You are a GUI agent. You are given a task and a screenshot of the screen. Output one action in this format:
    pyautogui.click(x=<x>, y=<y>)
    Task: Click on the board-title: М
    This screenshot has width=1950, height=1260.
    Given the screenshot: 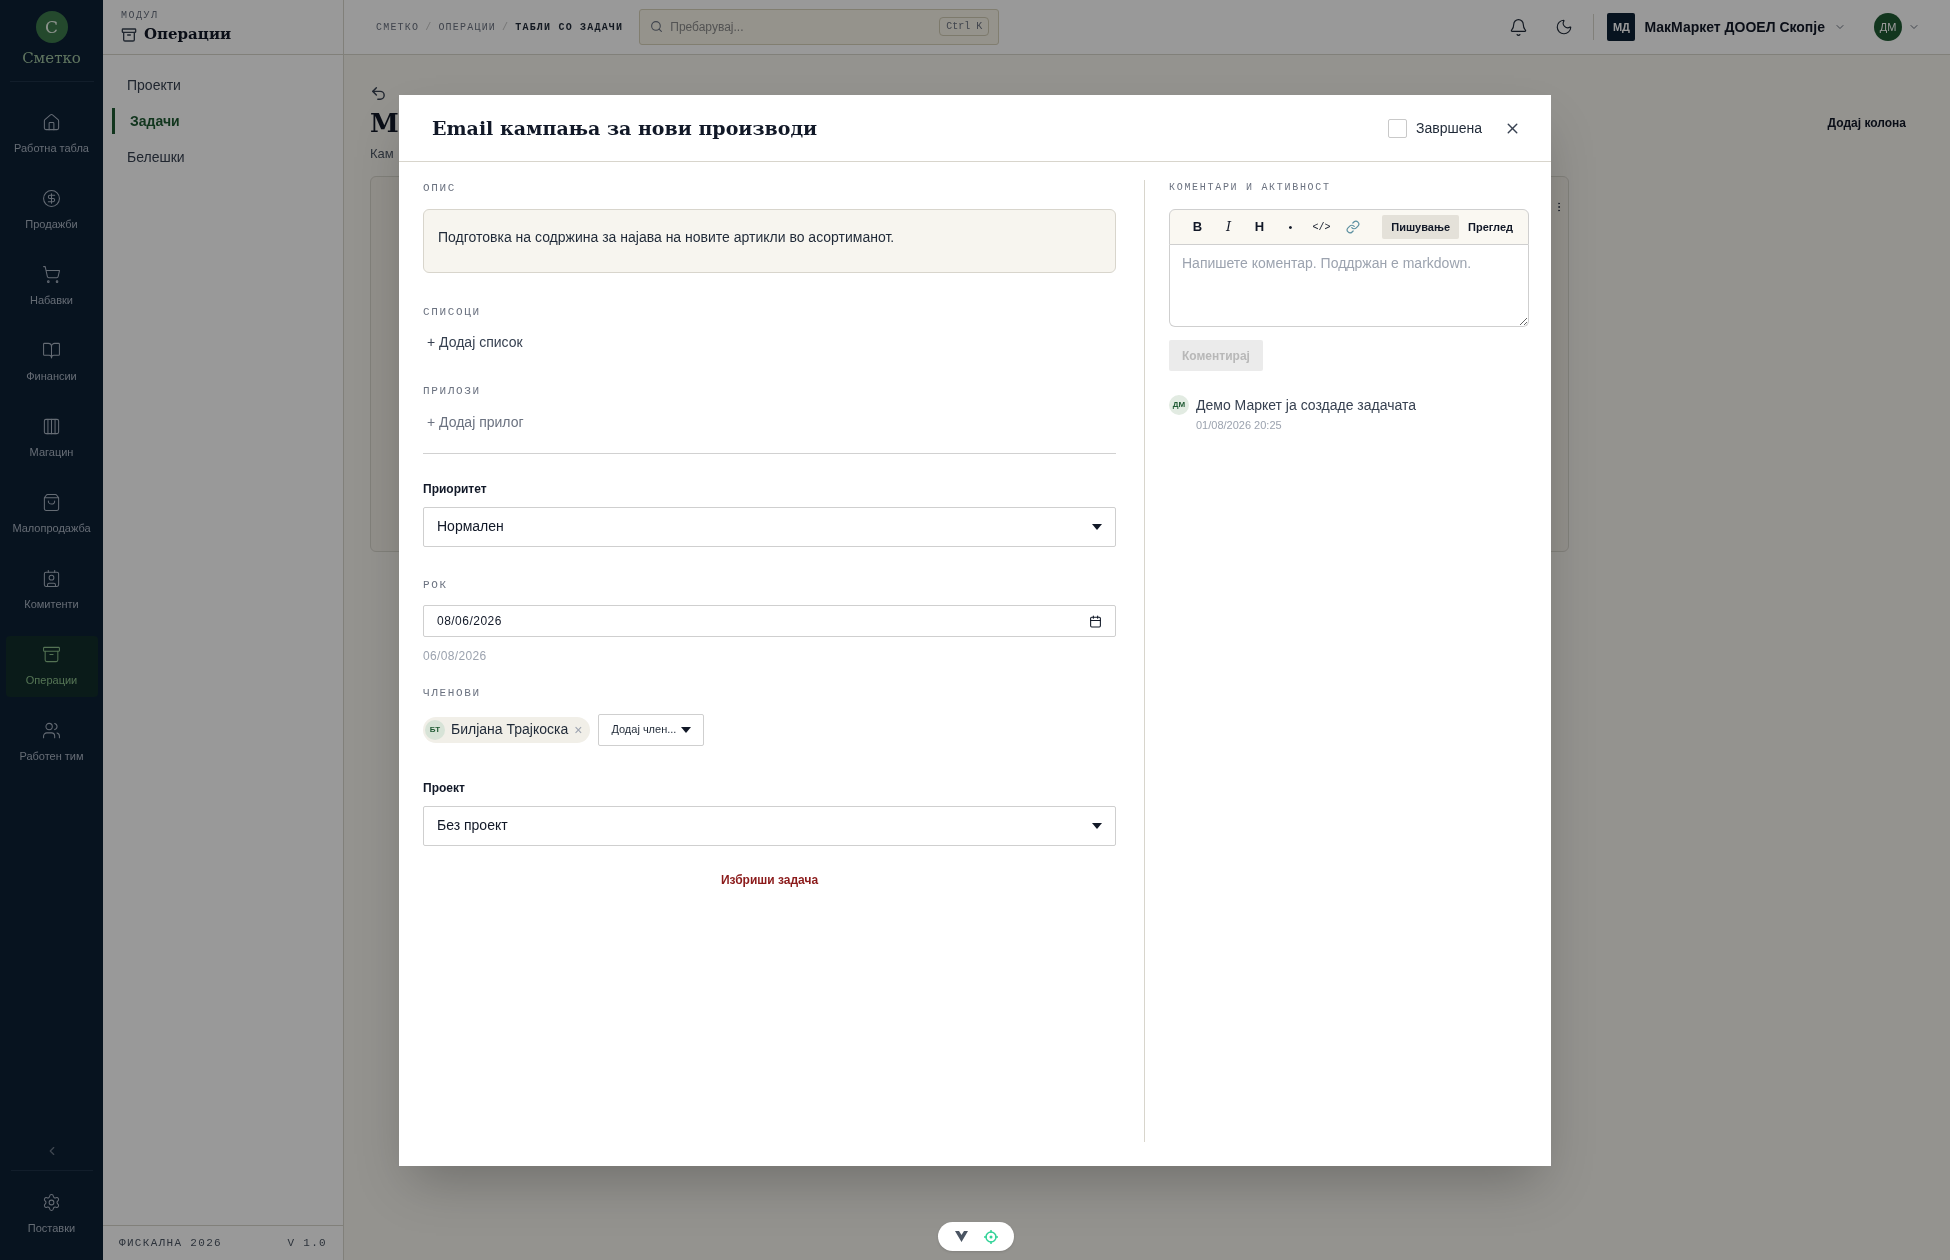 What is the action you would take?
    pyautogui.click(x=384, y=123)
    